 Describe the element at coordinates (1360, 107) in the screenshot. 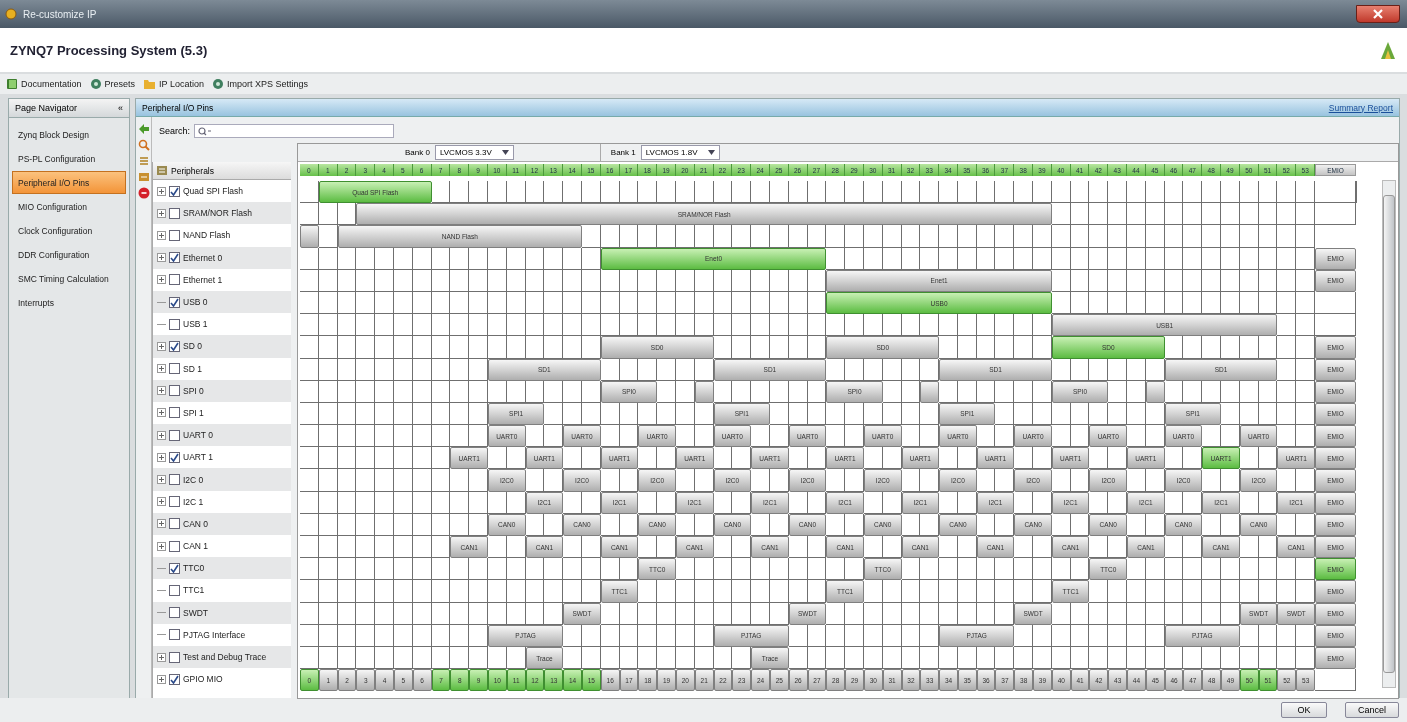

I see `summary-report-link: Summary Report` at that location.